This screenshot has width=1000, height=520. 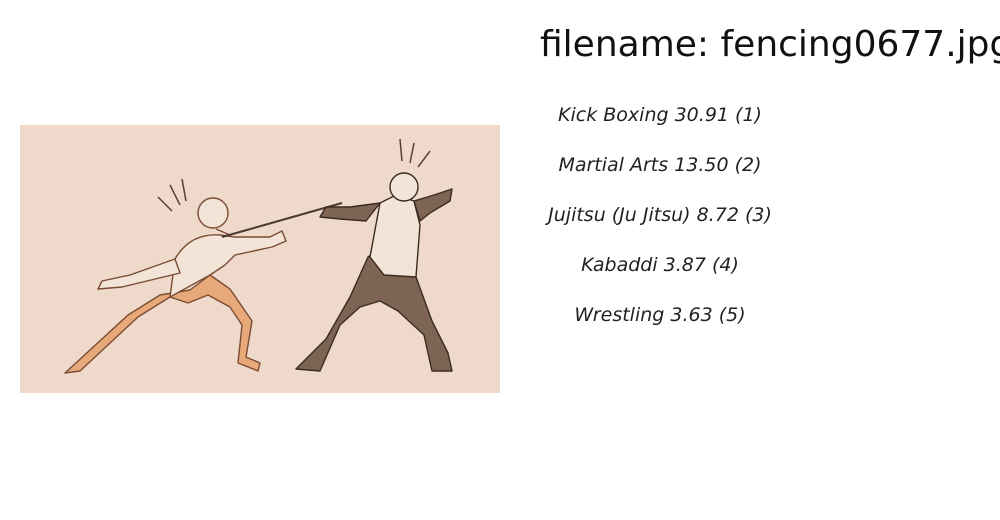 I want to click on prediction-item: Wrestling 3.63 (5), so click(x=660, y=315).